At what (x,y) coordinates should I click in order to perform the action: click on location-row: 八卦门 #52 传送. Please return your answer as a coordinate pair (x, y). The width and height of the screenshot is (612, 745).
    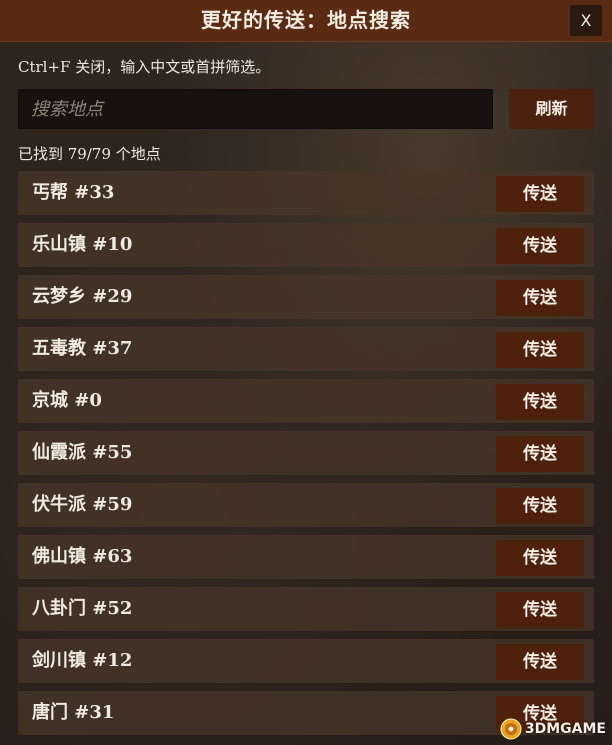
    Looking at the image, I should click on (306, 609).